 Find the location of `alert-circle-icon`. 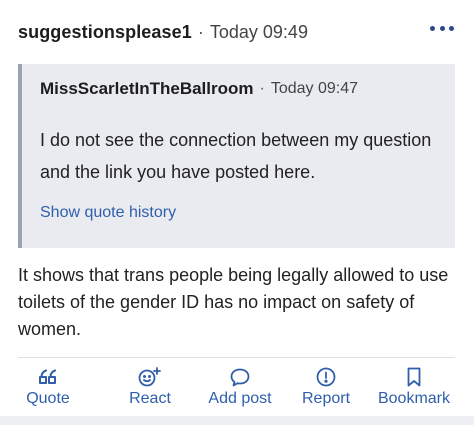

alert-circle-icon is located at coordinates (326, 377).